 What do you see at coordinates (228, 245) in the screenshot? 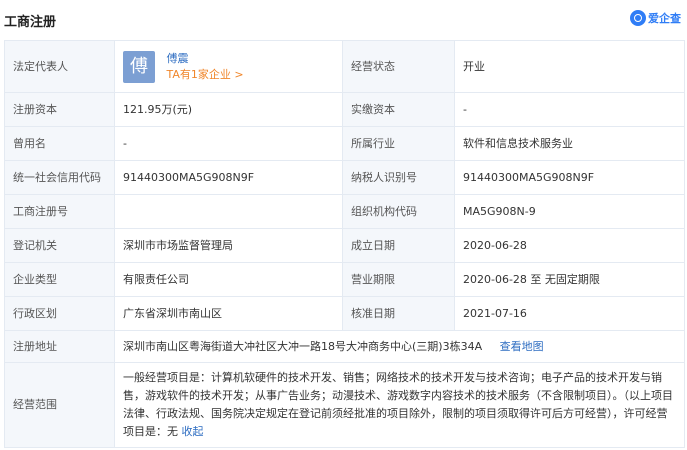
I see `row-value: 深圳市市场监督管理局` at bounding box center [228, 245].